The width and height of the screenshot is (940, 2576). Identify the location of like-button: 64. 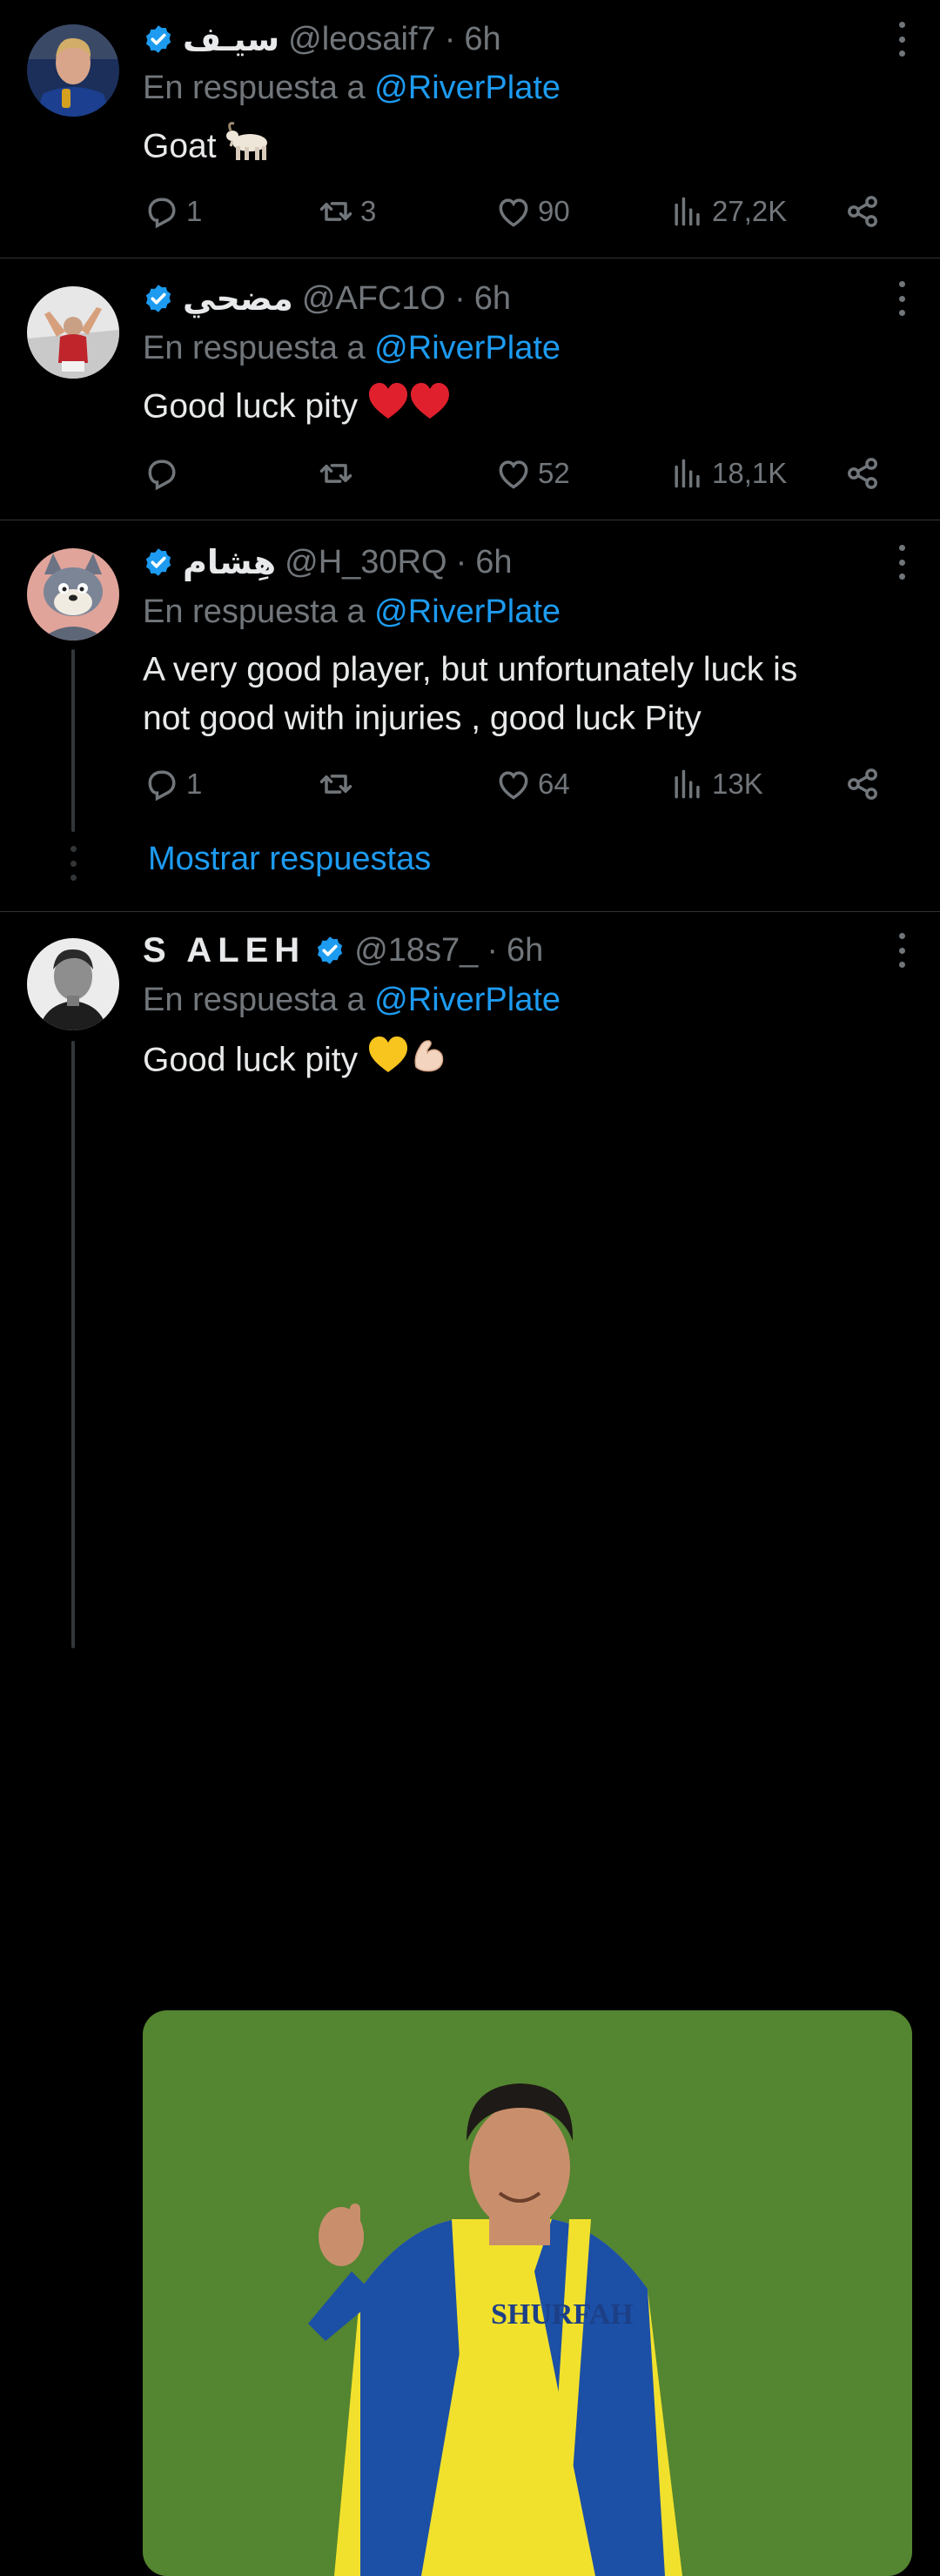
(532, 784).